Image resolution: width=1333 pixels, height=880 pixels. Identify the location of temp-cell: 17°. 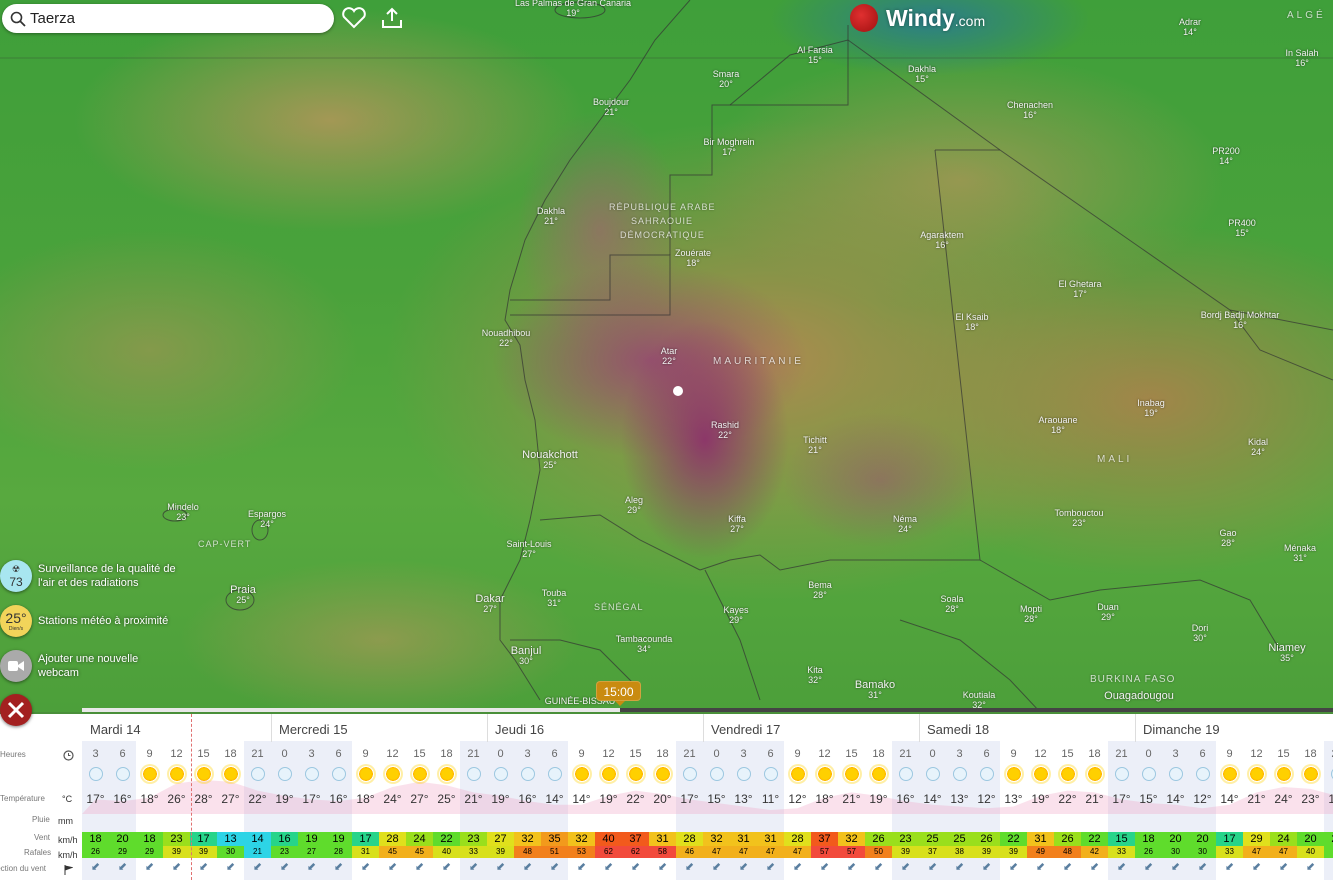
(311, 799).